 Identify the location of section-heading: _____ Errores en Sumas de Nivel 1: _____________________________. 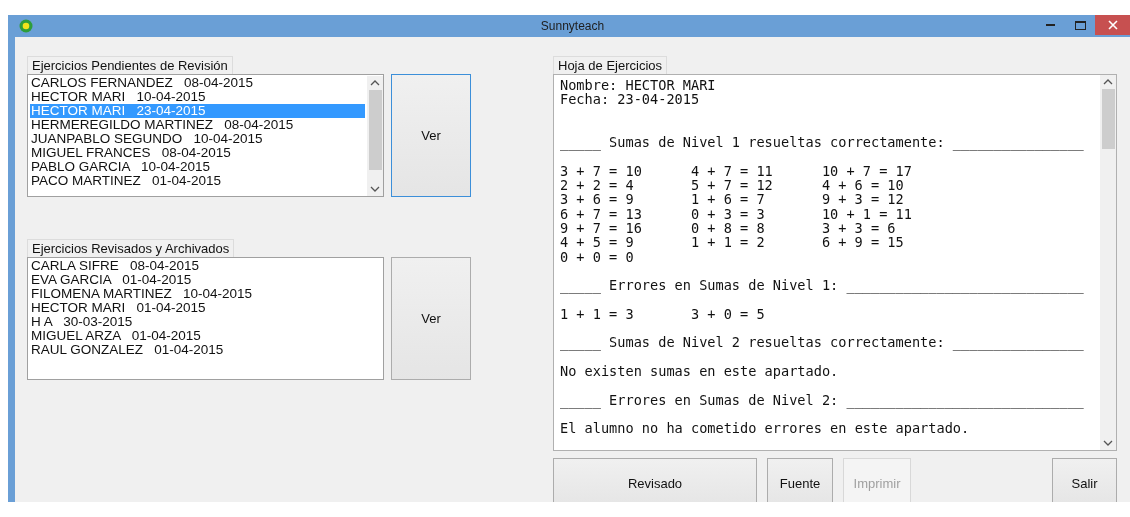
(822, 285).